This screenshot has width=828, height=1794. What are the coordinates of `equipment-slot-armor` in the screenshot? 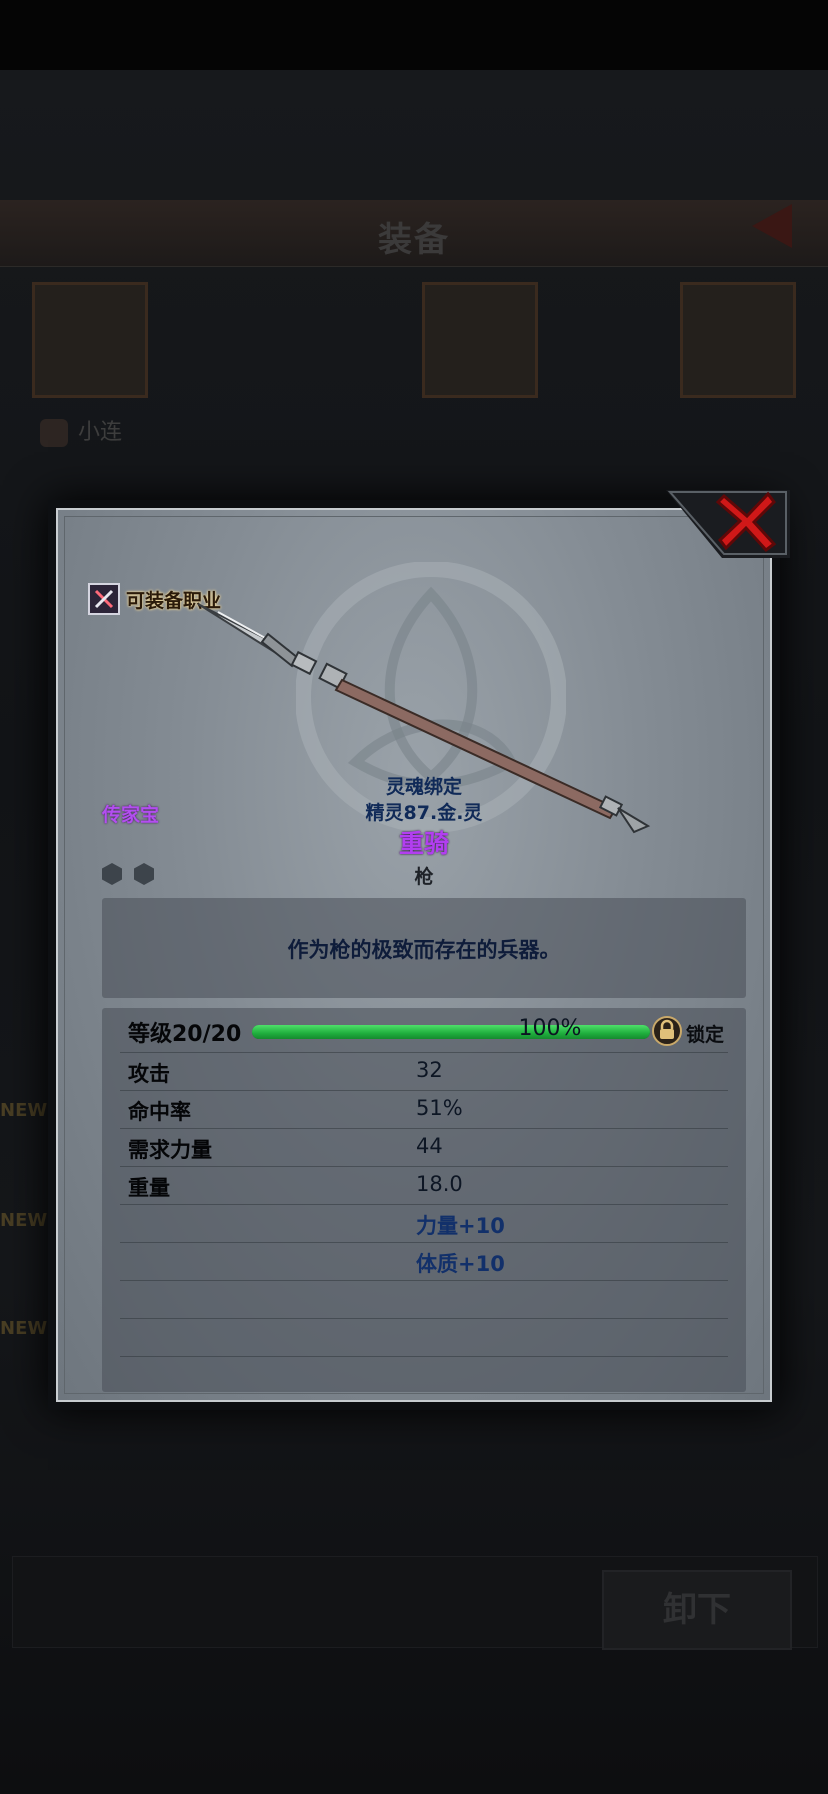 It's located at (480, 340).